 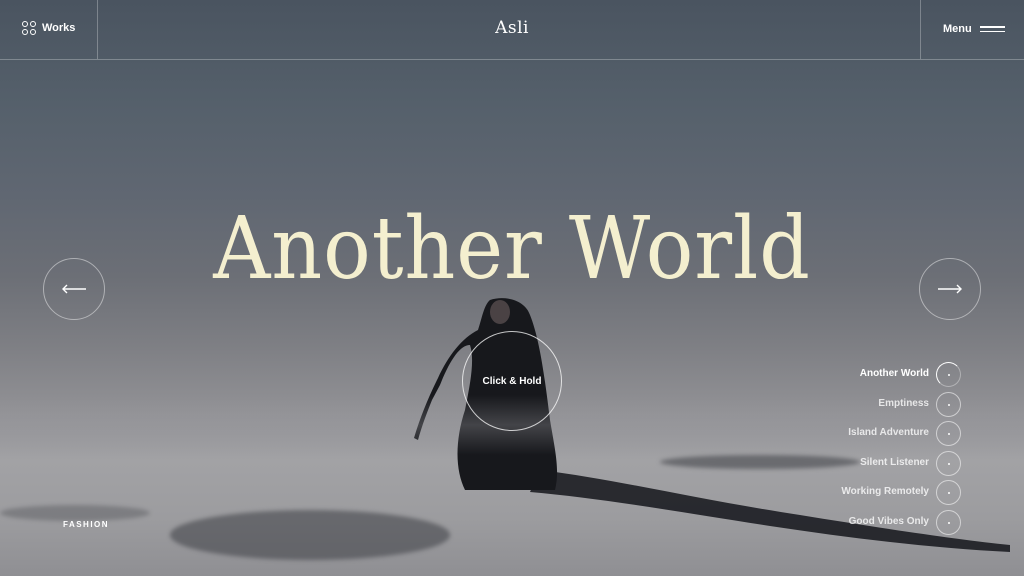 I want to click on previous-slide-button, so click(x=74, y=289).